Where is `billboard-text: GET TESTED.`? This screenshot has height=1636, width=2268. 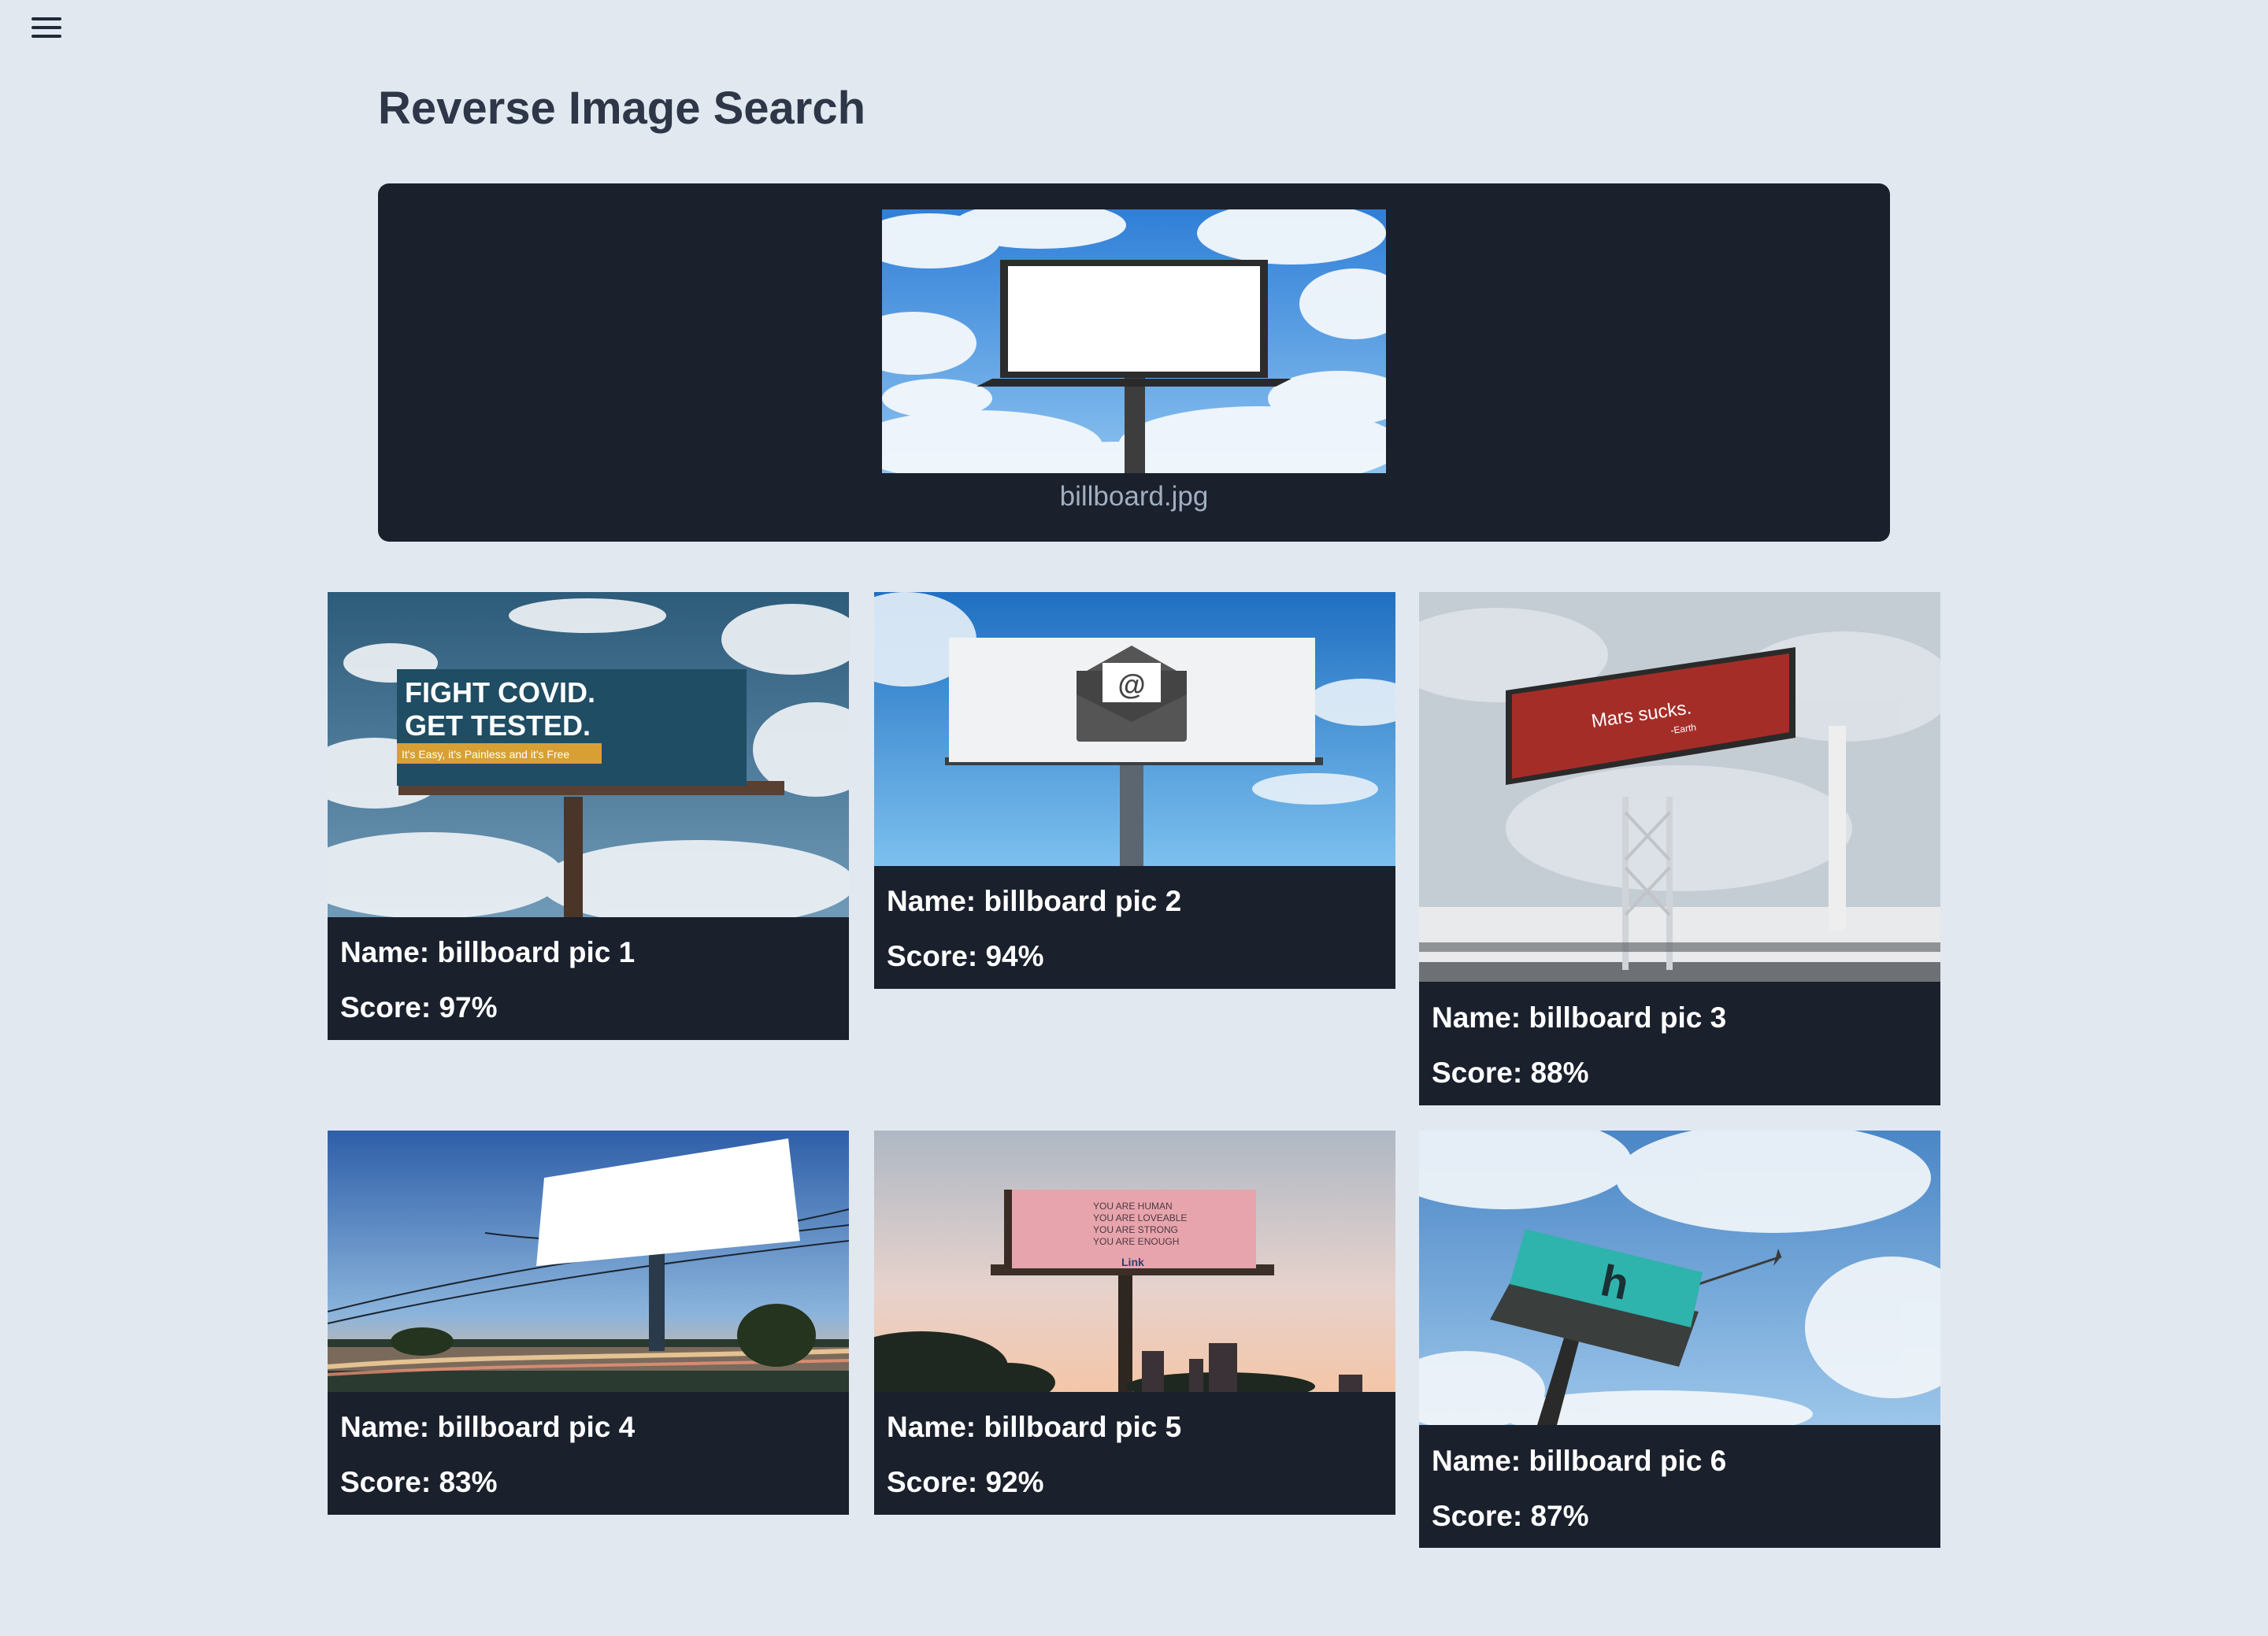
billboard-text: GET TESTED. is located at coordinates (498, 725).